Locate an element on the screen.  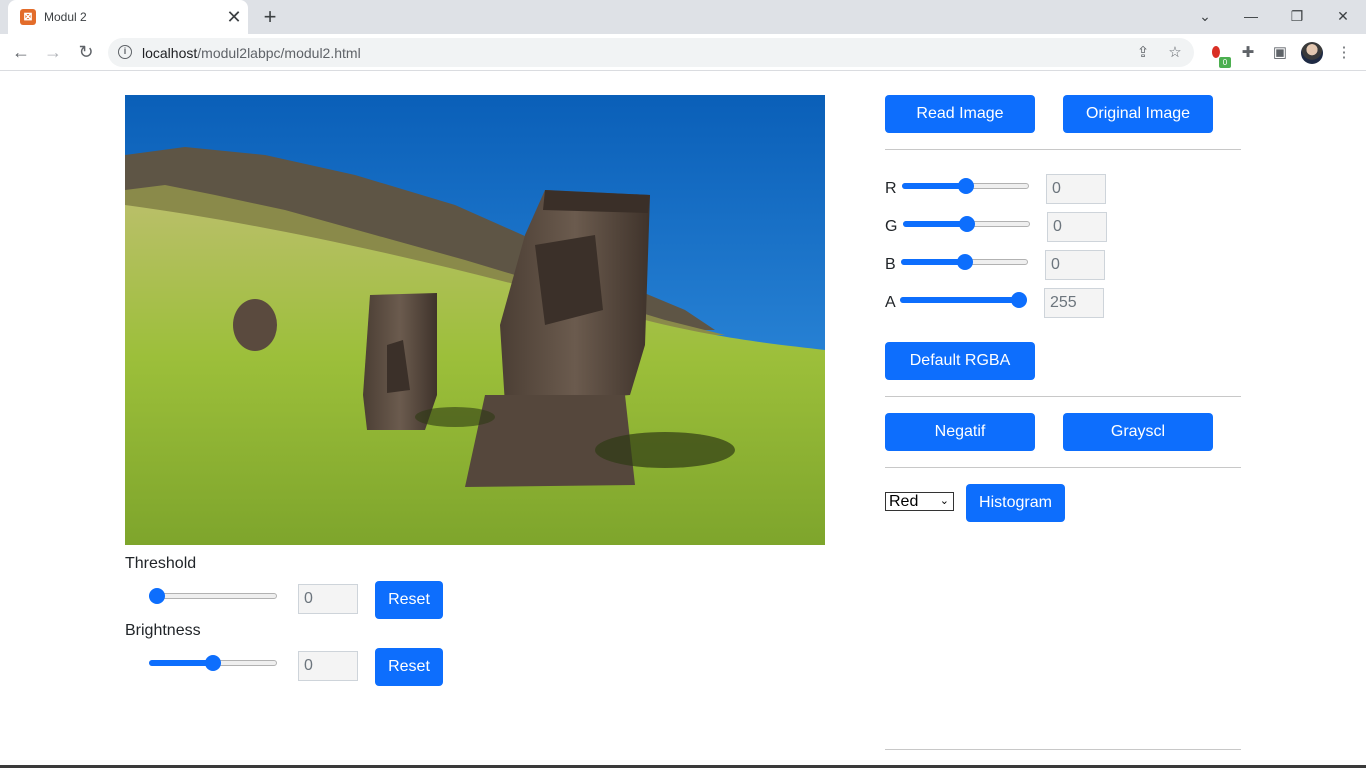
b-slider is located at coordinates (964, 262).